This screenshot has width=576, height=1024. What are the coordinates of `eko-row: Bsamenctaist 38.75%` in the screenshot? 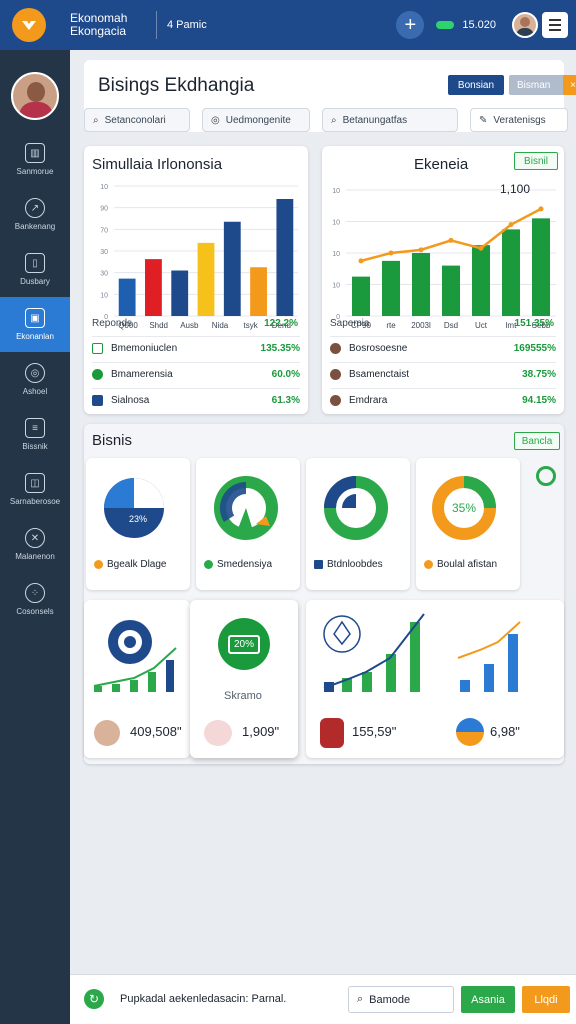 It's located at (443, 374).